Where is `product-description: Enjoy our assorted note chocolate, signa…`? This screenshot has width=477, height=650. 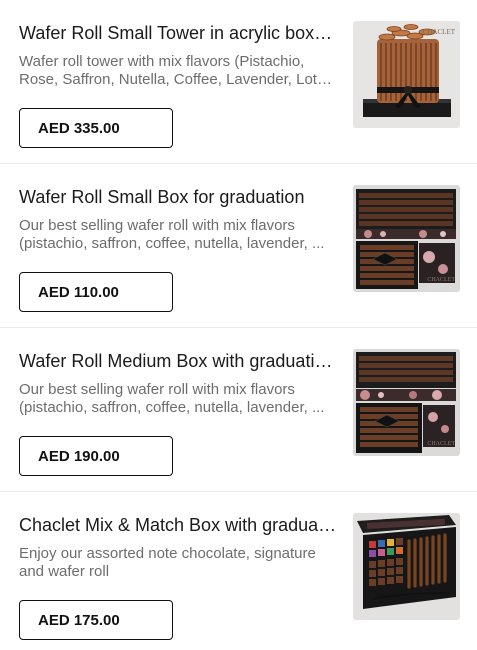
product-description: Enjoy our assorted note chocolate, signa… is located at coordinates (167, 562).